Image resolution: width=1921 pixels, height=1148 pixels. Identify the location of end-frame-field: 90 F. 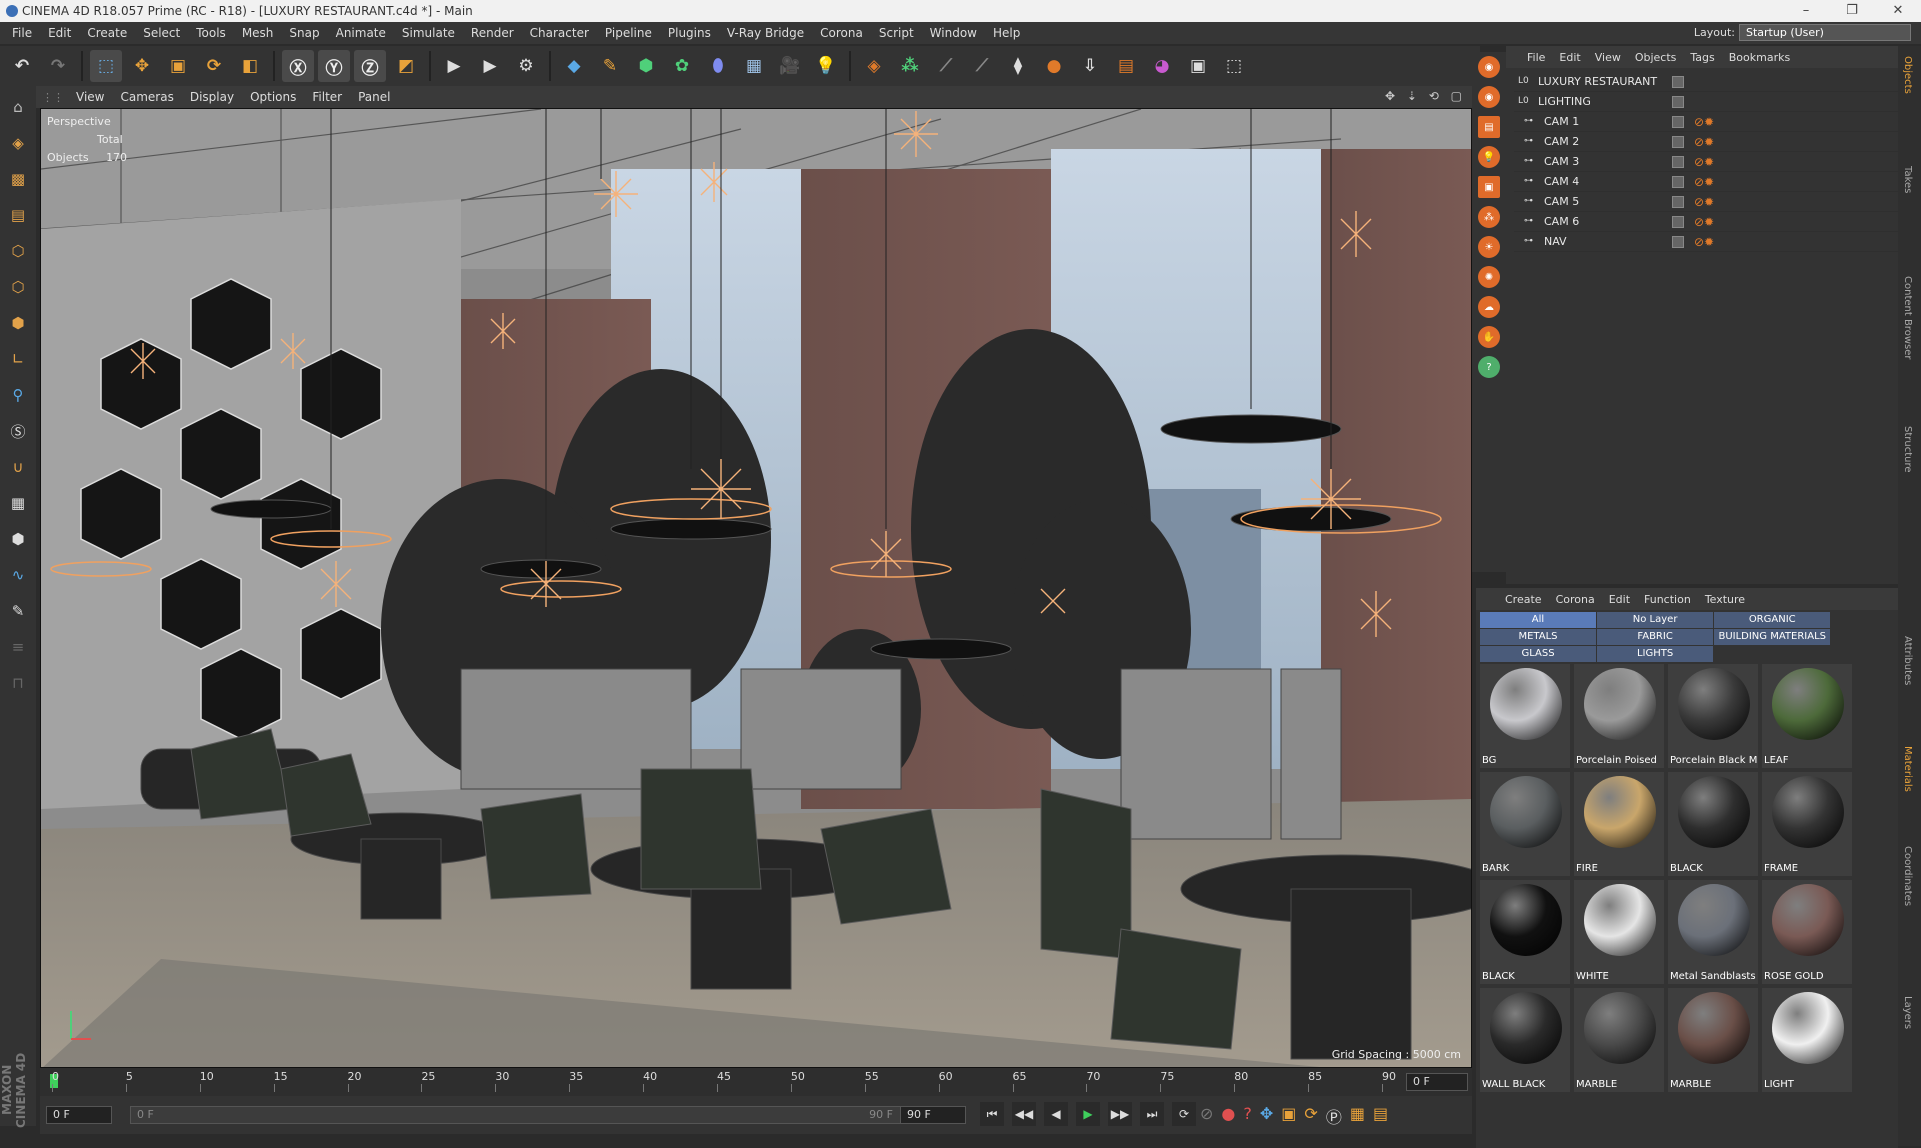
(933, 1115).